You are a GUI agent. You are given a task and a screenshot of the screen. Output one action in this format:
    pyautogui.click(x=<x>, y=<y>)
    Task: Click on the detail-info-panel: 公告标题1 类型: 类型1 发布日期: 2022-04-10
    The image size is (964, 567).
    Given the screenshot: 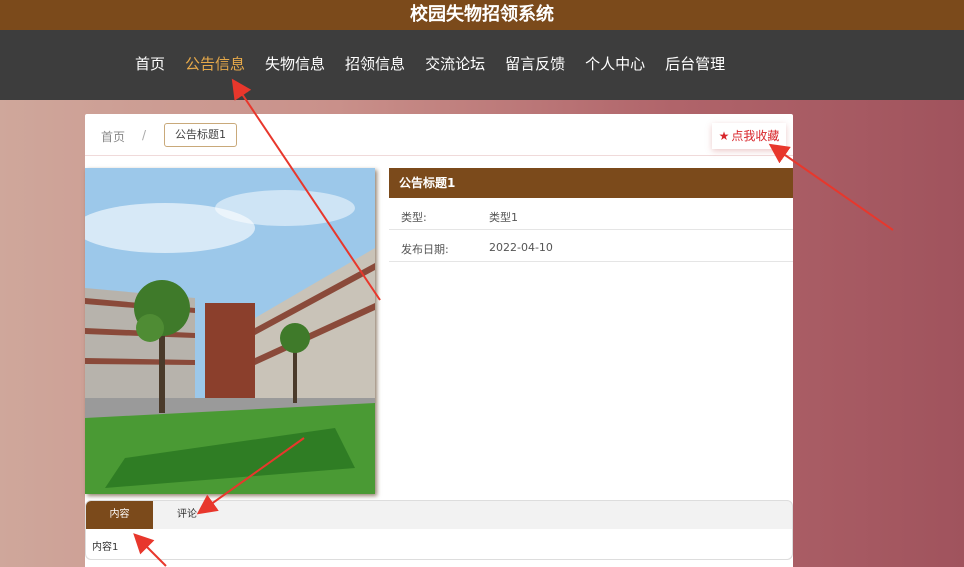 What is the action you would take?
    pyautogui.click(x=591, y=215)
    